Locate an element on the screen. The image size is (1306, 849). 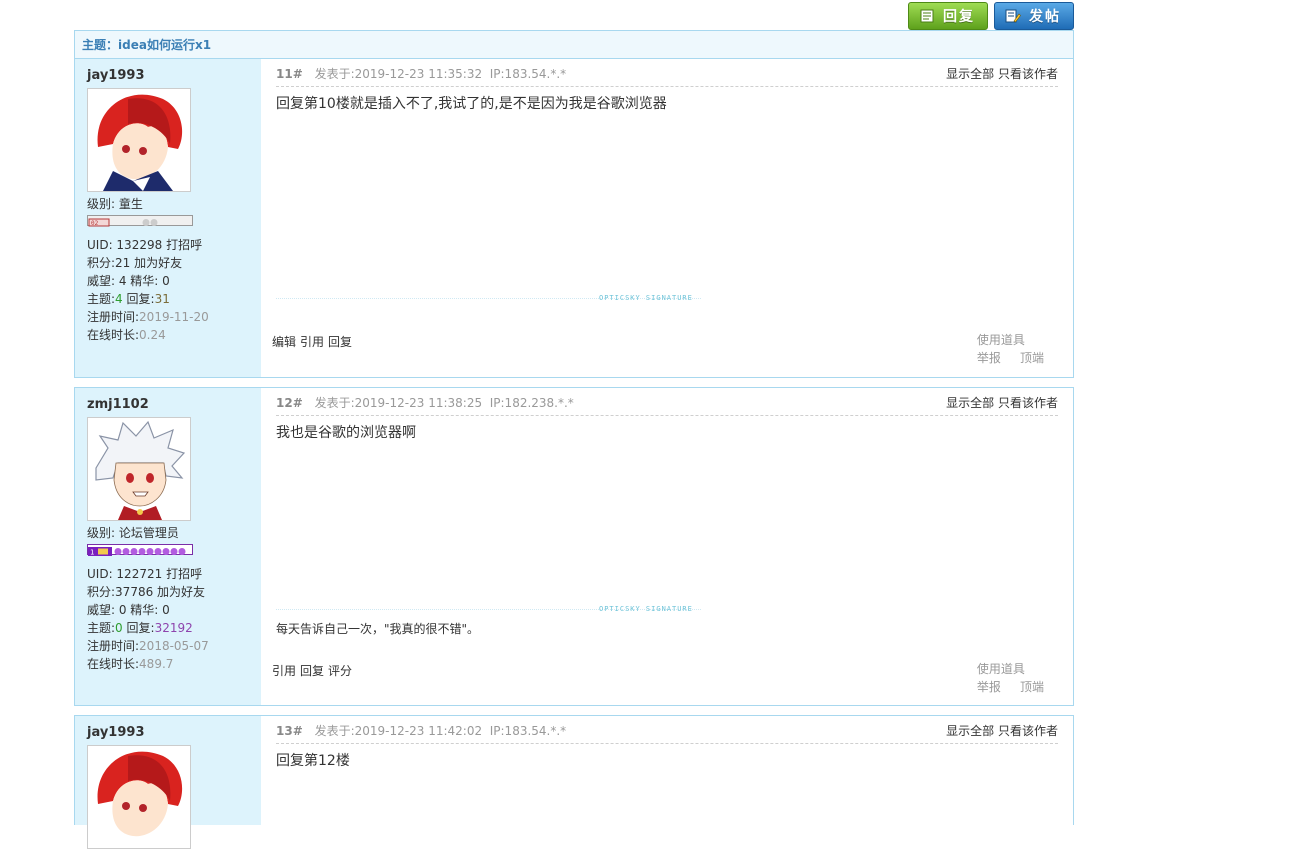
thread-toolbar: 回复 发帖 is located at coordinates (574, 15).